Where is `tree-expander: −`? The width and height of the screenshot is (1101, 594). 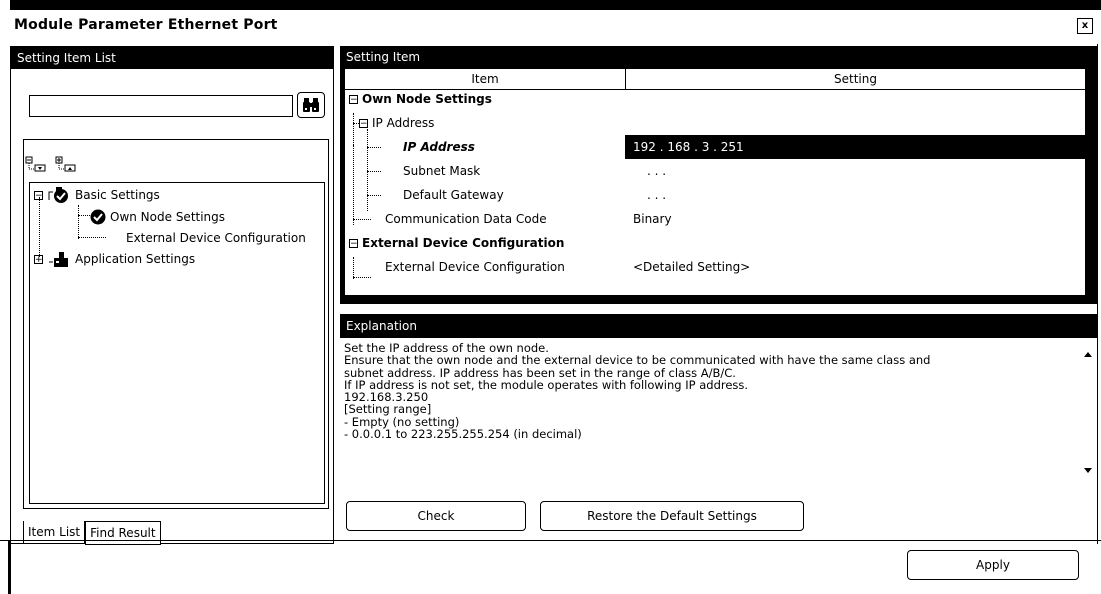 tree-expander: − is located at coordinates (38, 195).